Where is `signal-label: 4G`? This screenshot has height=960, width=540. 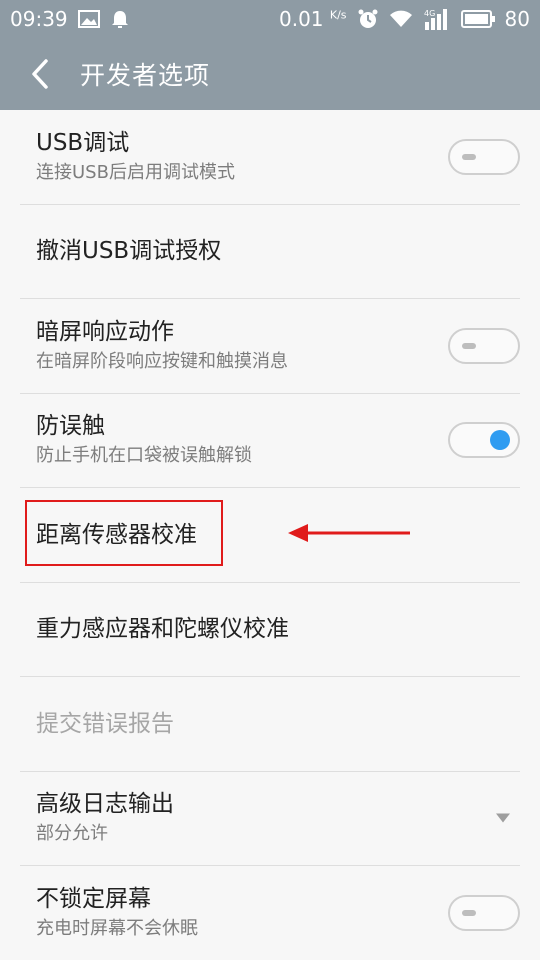
signal-label: 4G is located at coordinates (429, 13).